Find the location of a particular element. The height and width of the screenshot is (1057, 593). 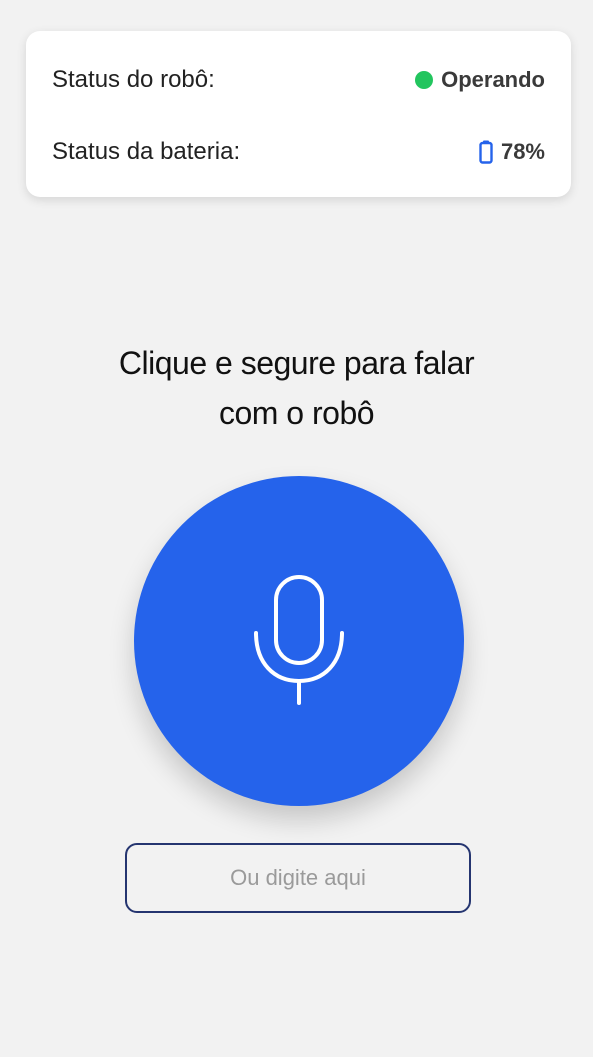

battery-percentage: 78% is located at coordinates (522, 151).